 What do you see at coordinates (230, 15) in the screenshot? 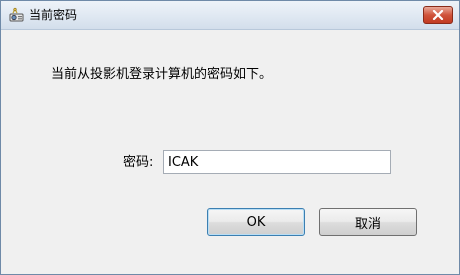
I see `title-bar: 当前密码` at bounding box center [230, 15].